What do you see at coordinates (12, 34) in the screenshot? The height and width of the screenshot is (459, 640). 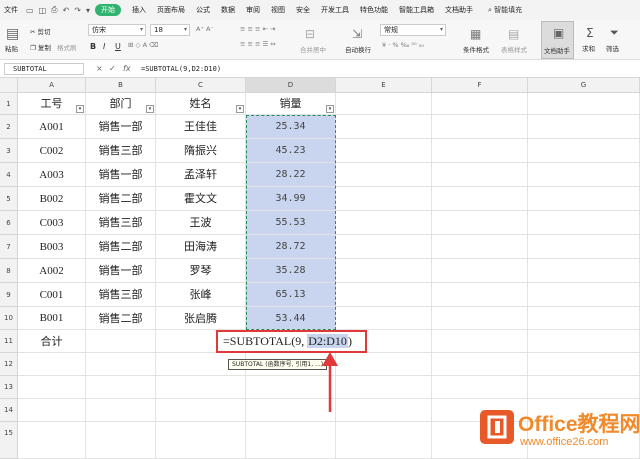 I see `paste-icon: ▤` at bounding box center [12, 34].